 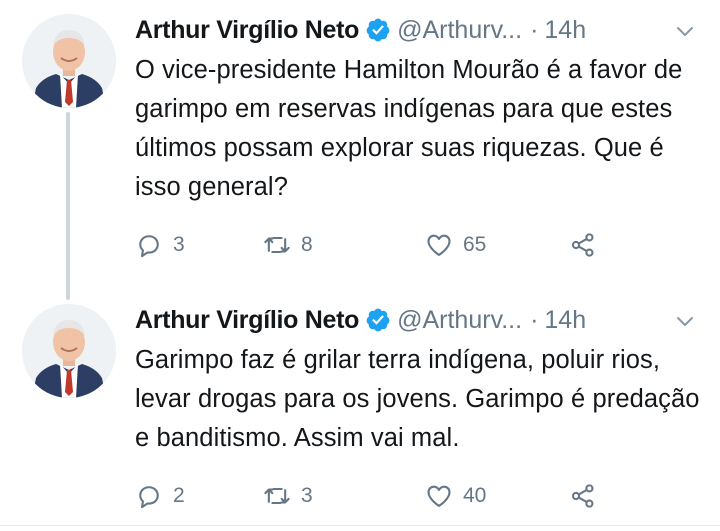 I want to click on retweet-button: 8, so click(x=288, y=245).